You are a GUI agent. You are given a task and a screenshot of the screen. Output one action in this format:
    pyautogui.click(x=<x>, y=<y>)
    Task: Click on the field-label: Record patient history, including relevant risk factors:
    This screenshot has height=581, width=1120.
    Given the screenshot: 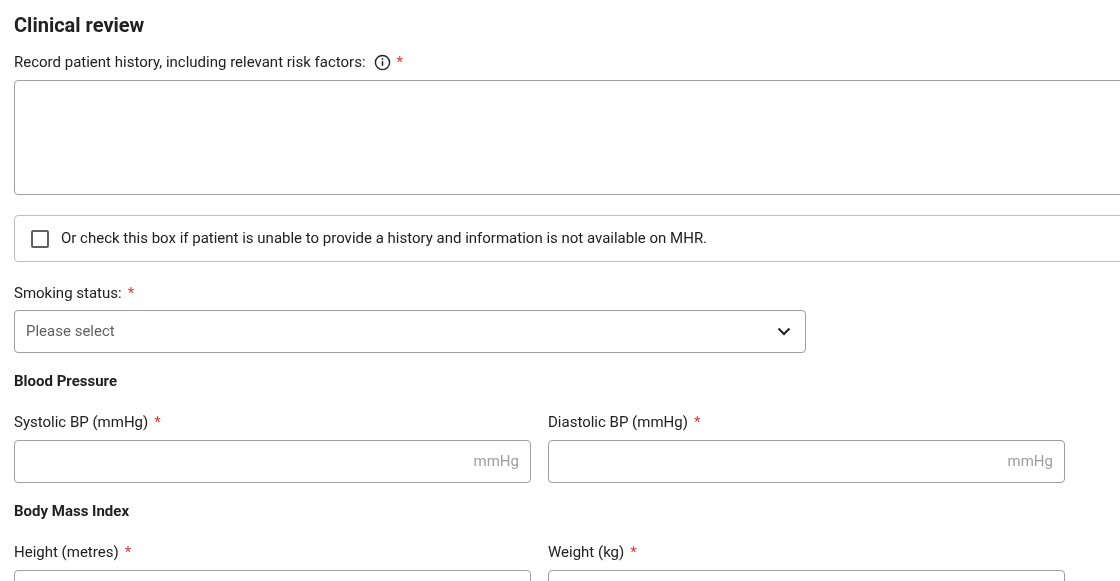 What is the action you would take?
    pyautogui.click(x=190, y=62)
    